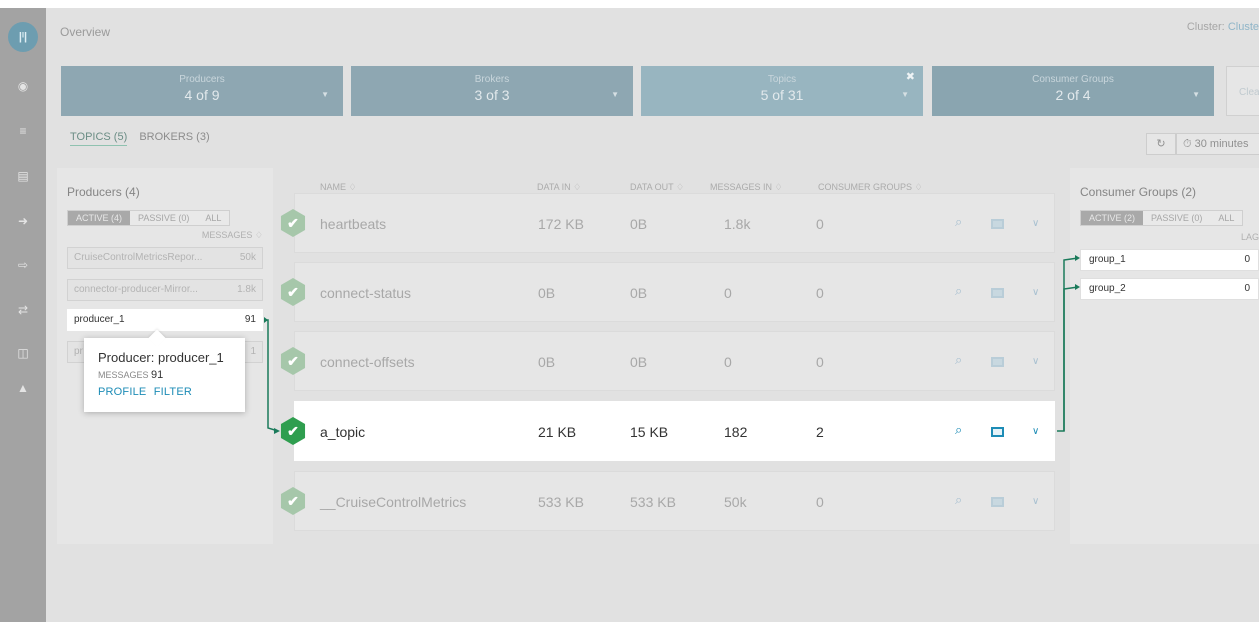 The height and width of the screenshot is (622, 1259). Describe the element at coordinates (23, 37) in the screenshot. I see `app-logo: |ᴵ|` at that location.